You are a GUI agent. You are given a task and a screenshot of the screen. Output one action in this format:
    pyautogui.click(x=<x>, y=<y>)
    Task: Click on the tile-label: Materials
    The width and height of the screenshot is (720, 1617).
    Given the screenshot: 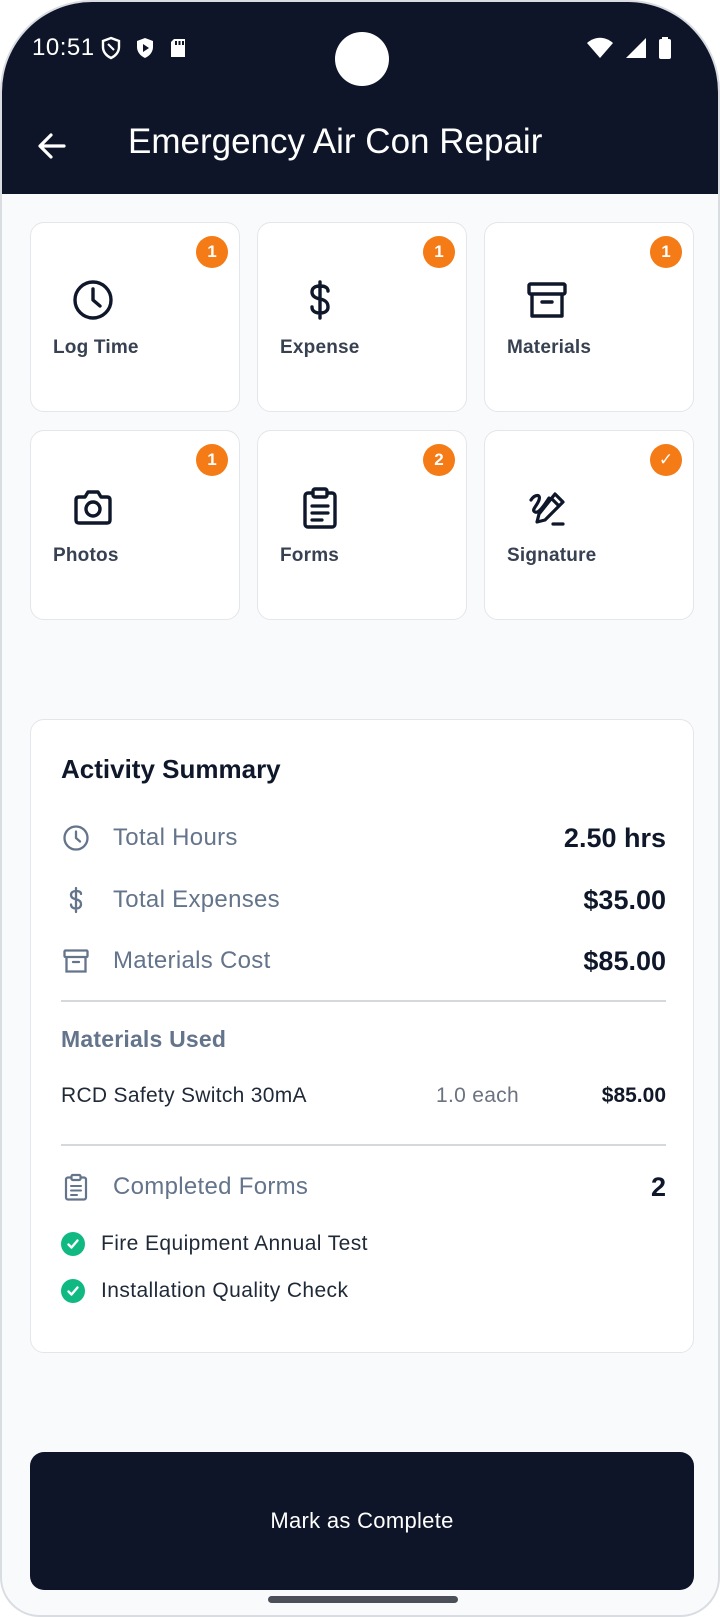 What is the action you would take?
    pyautogui.click(x=549, y=347)
    